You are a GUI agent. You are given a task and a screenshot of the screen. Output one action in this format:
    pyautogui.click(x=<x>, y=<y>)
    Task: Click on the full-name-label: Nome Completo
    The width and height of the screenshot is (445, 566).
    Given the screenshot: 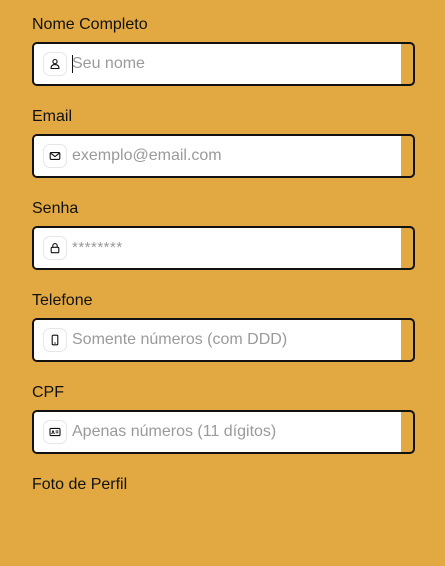 What is the action you would take?
    pyautogui.click(x=90, y=24)
    